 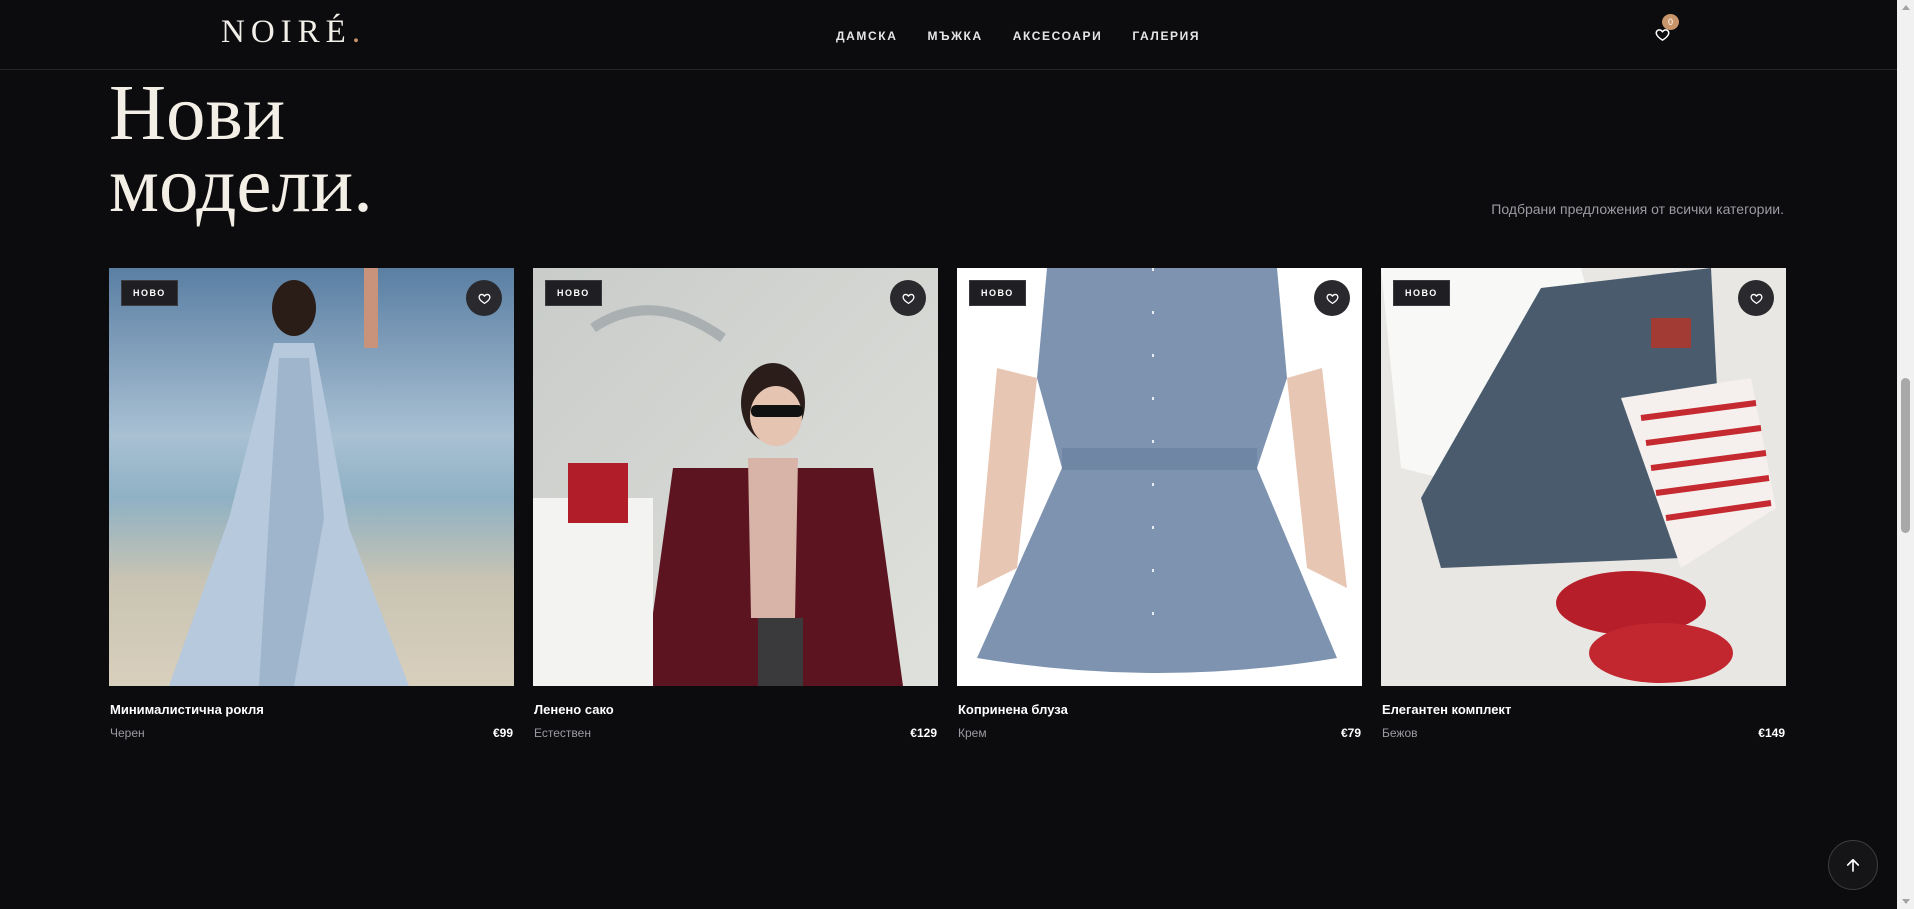 I want to click on site-header: NOIRÉ. ДАМСКА МЪЖКА АКСЕСОАРИ ГАЛЕРИЯ 0, so click(x=948, y=35).